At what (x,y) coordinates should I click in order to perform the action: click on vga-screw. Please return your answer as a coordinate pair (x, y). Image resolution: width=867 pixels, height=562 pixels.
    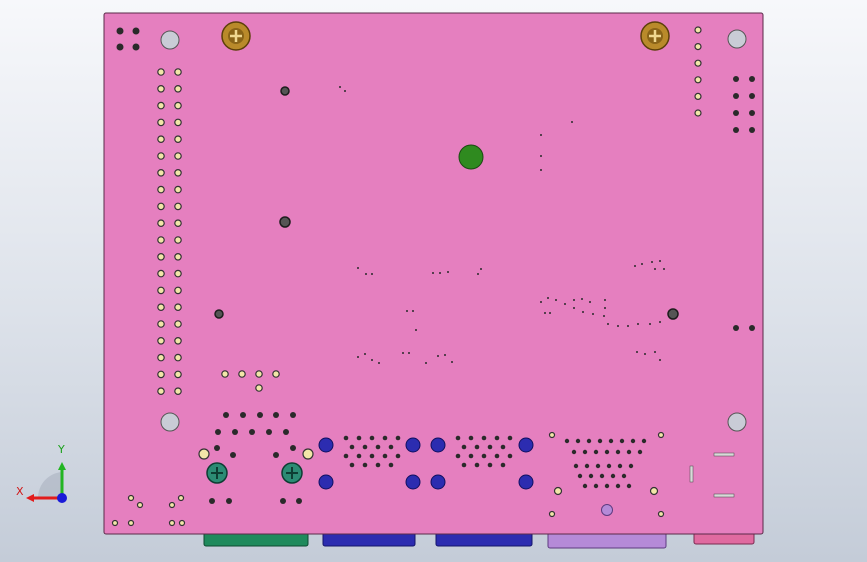
    Looking at the image, I should click on (558, 491).